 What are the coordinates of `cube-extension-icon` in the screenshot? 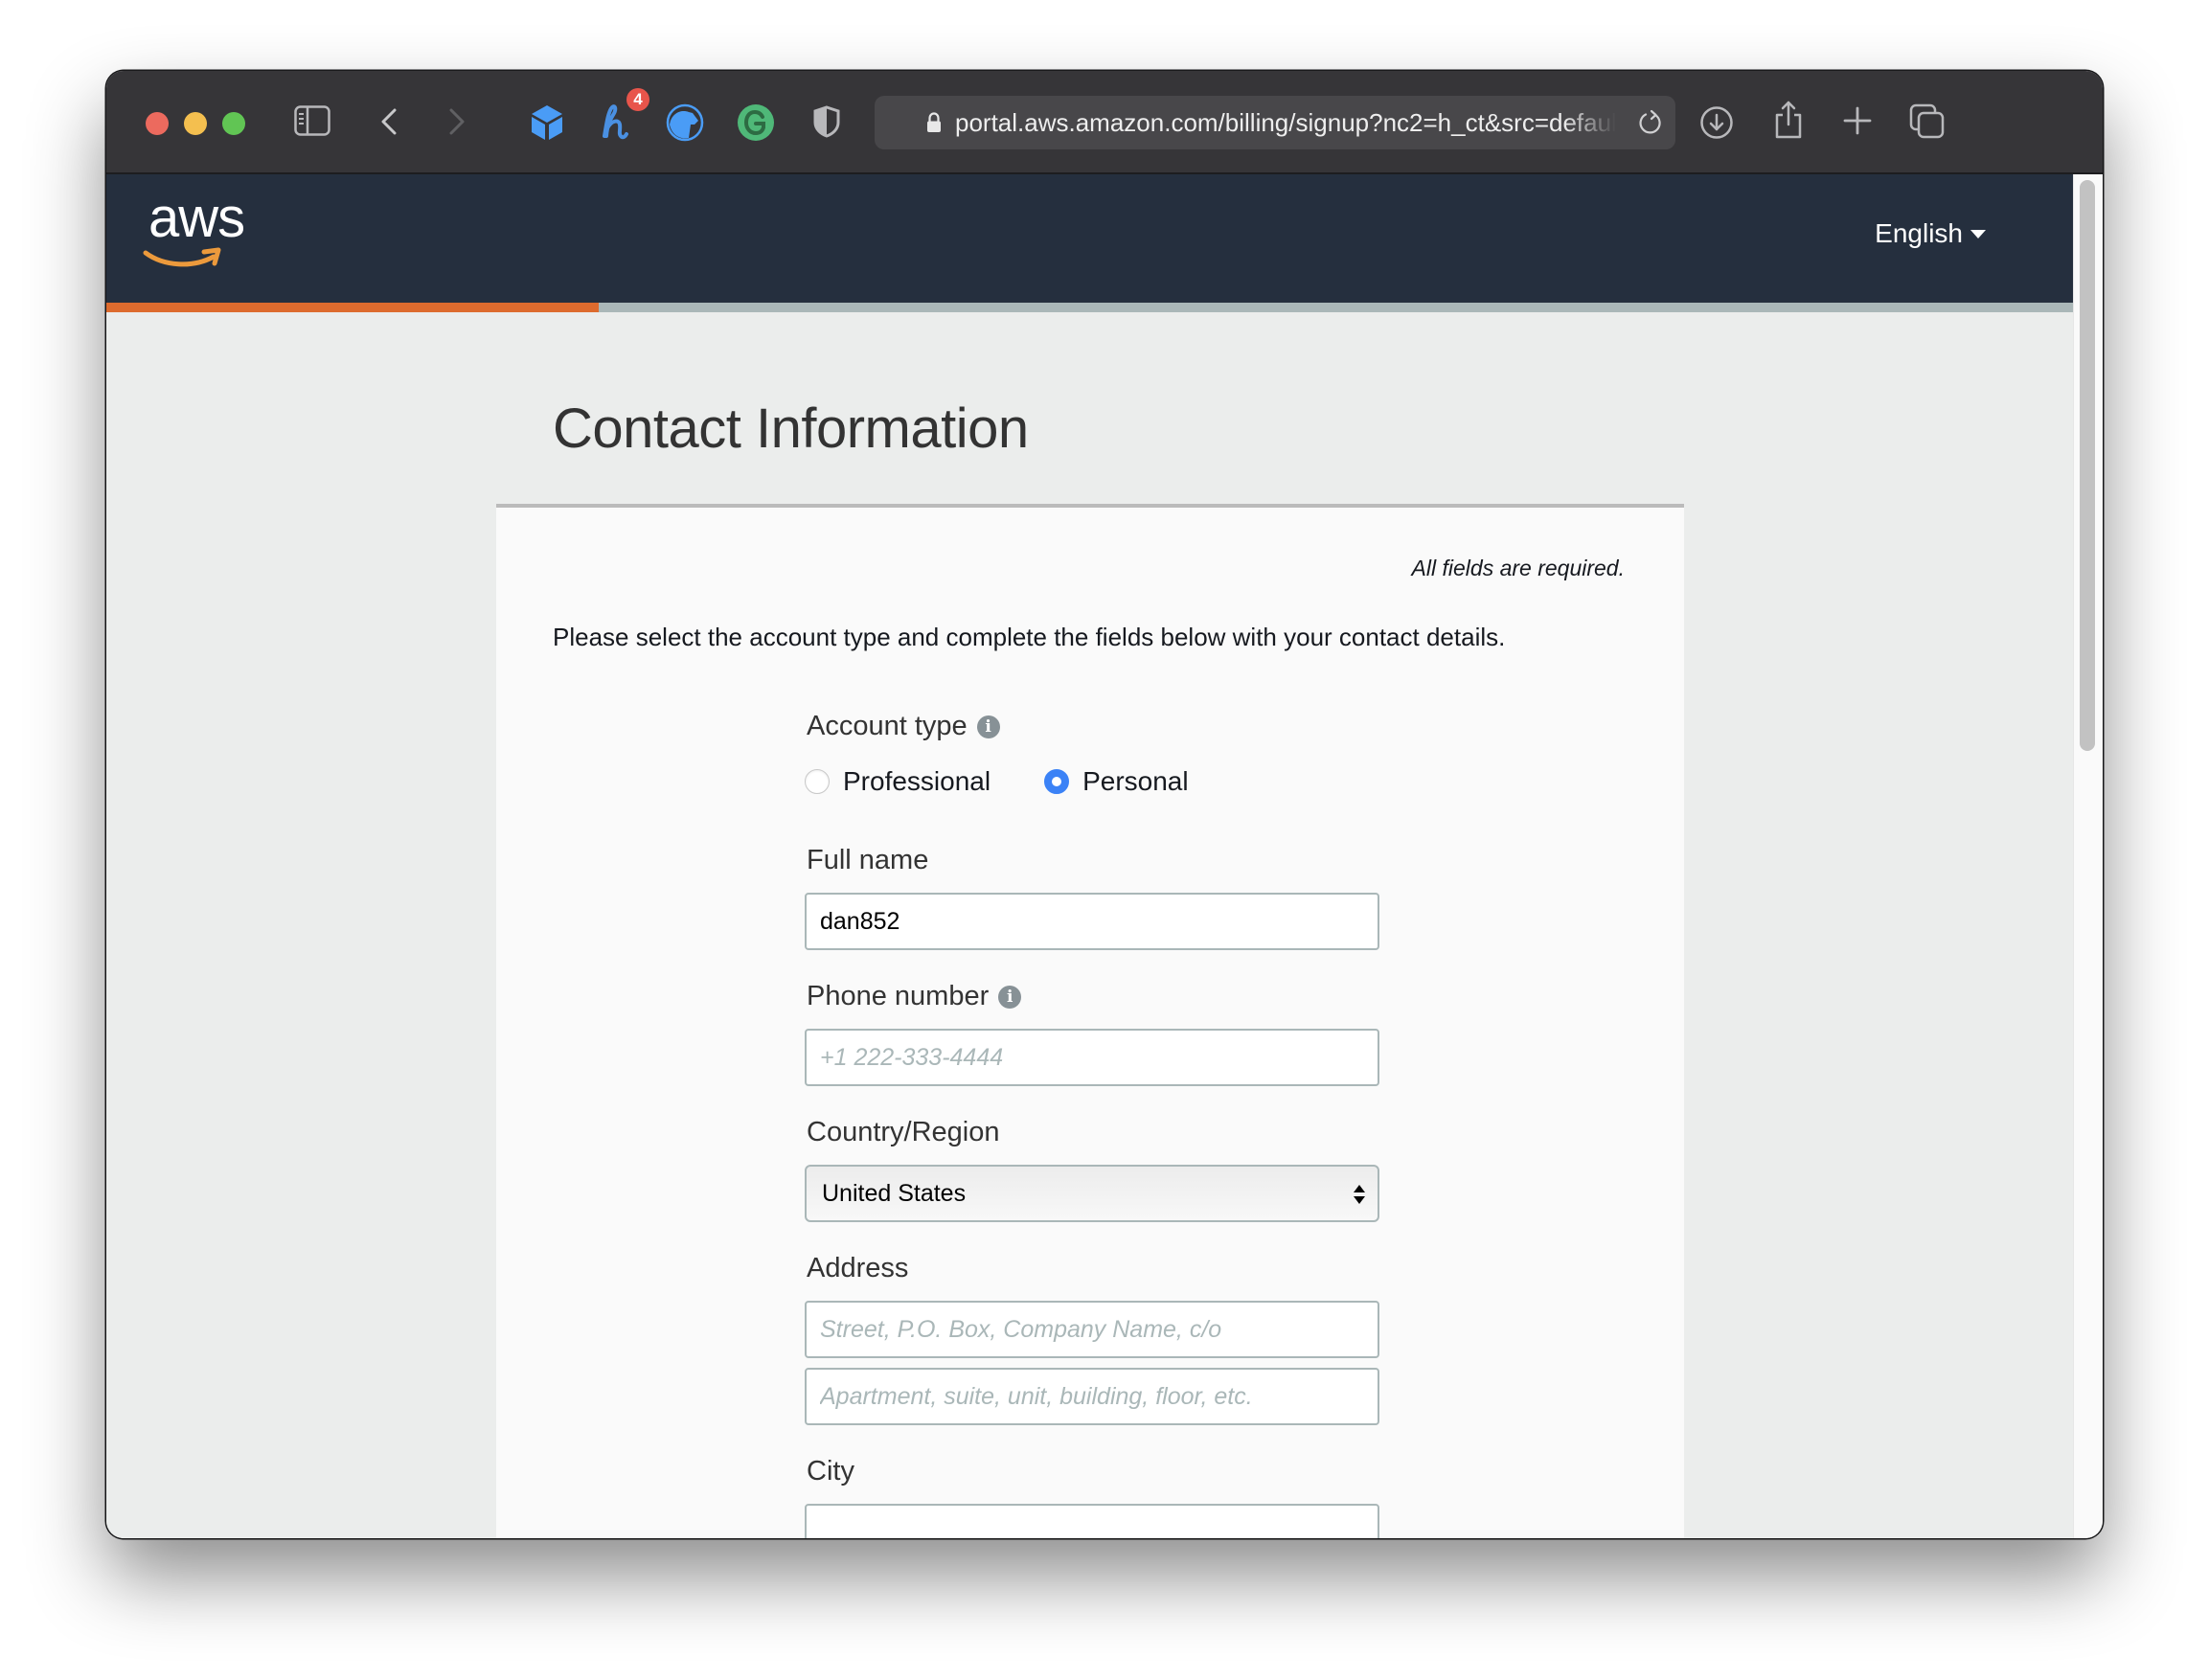 It's located at (547, 123).